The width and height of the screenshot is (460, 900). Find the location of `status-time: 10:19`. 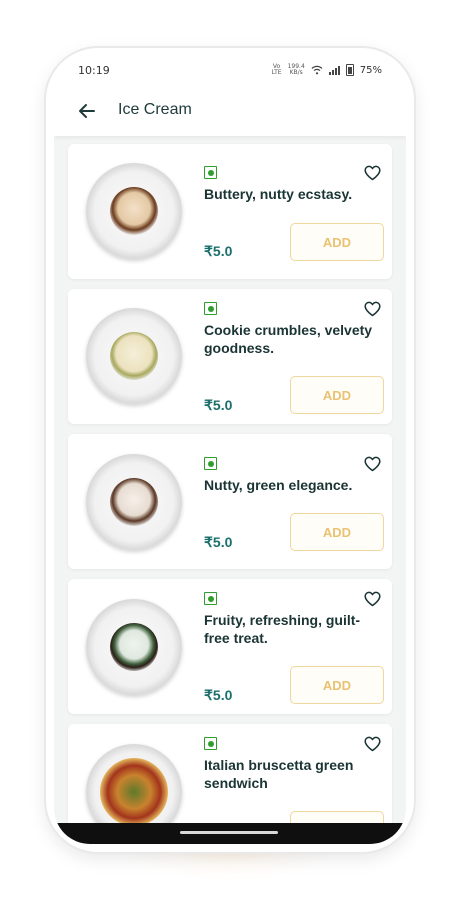

status-time: 10:19 is located at coordinates (94, 70).